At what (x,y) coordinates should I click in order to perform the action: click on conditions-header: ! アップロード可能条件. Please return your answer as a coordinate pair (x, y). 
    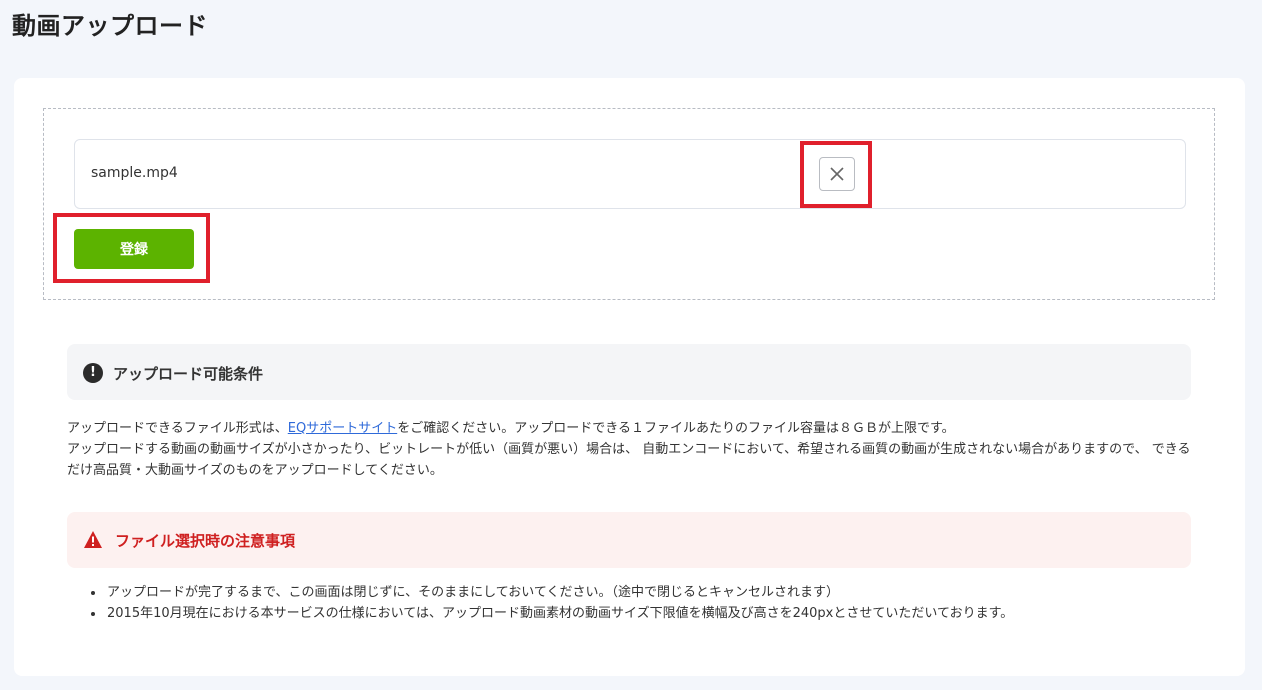
    Looking at the image, I should click on (629, 372).